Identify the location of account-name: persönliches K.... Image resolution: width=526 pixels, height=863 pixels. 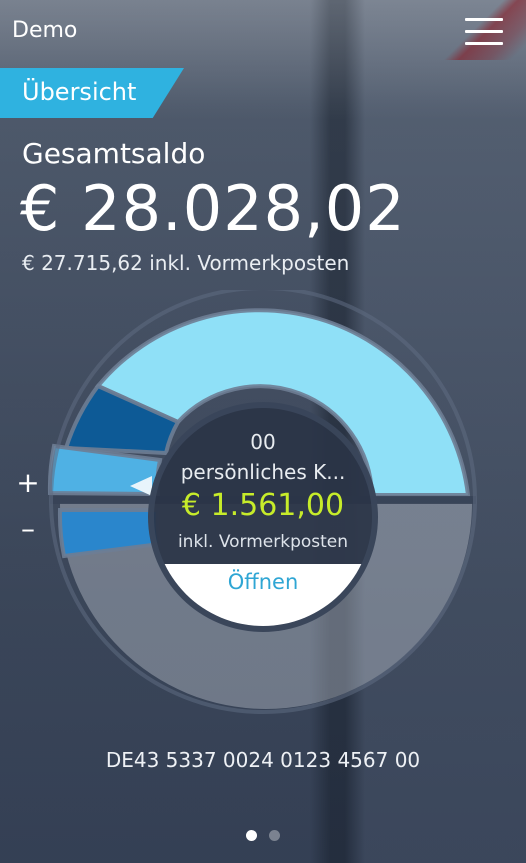
(263, 472).